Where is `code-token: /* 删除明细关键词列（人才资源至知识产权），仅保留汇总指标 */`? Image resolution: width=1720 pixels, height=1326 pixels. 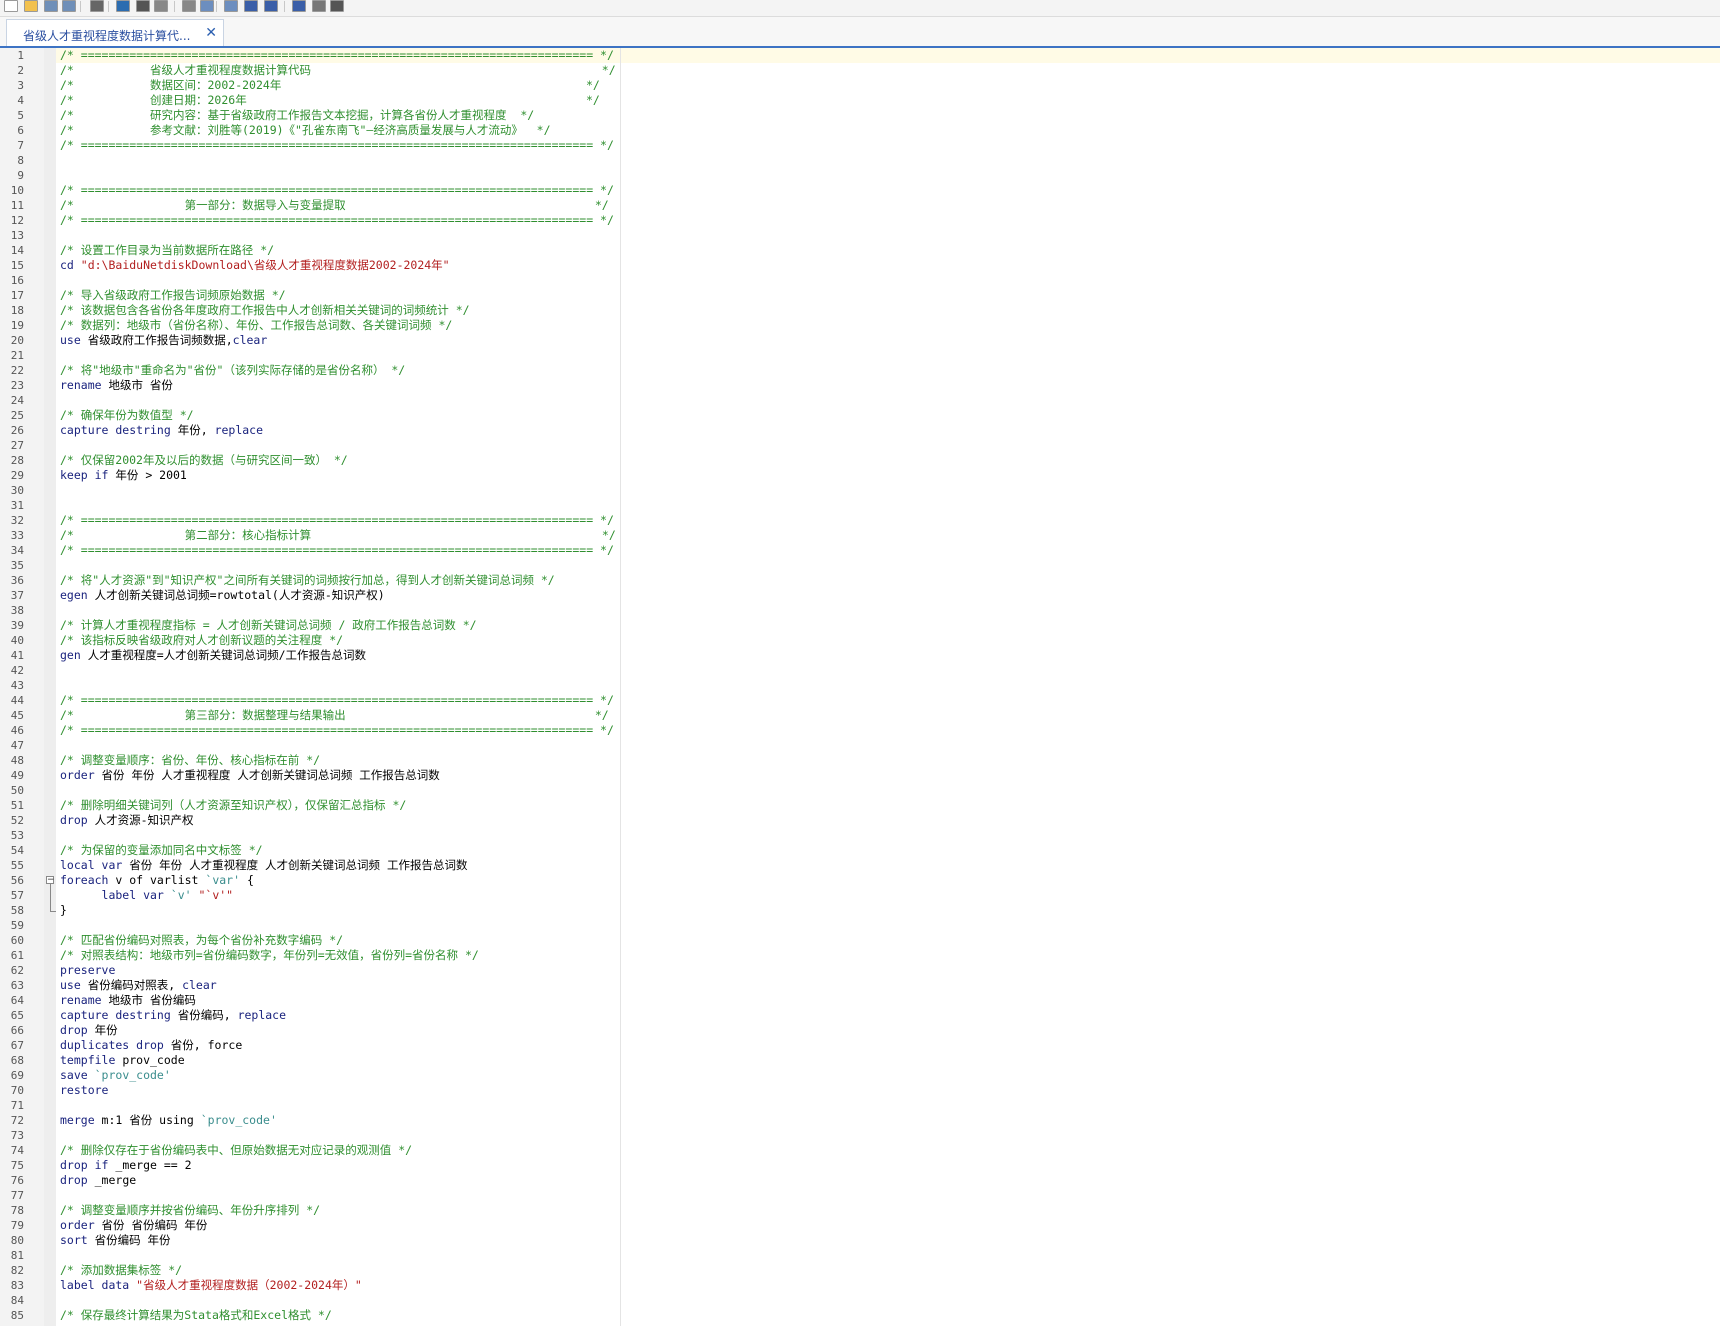 code-token: /* 删除明细关键词列（人才资源至知识产权），仅保留汇总指标 */ is located at coordinates (233, 805).